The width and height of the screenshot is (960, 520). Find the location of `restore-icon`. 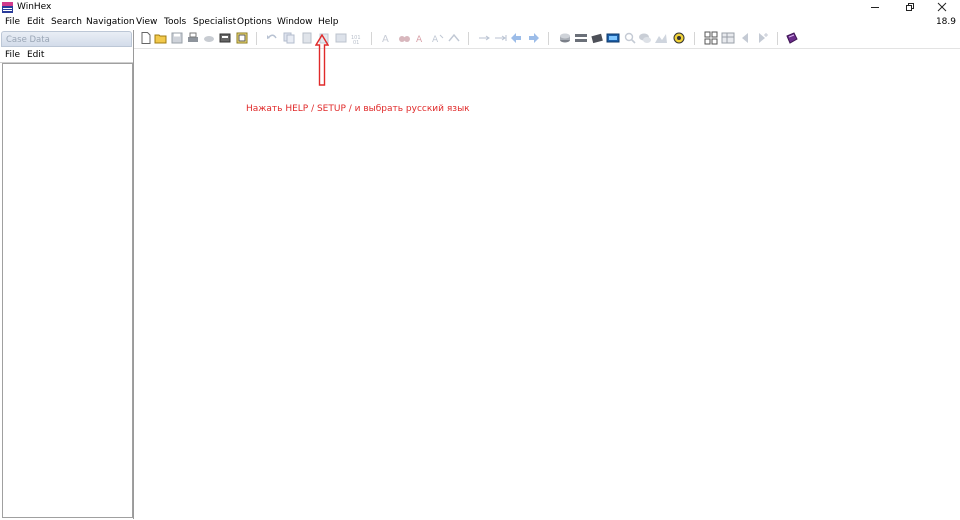

restore-icon is located at coordinates (910, 7).